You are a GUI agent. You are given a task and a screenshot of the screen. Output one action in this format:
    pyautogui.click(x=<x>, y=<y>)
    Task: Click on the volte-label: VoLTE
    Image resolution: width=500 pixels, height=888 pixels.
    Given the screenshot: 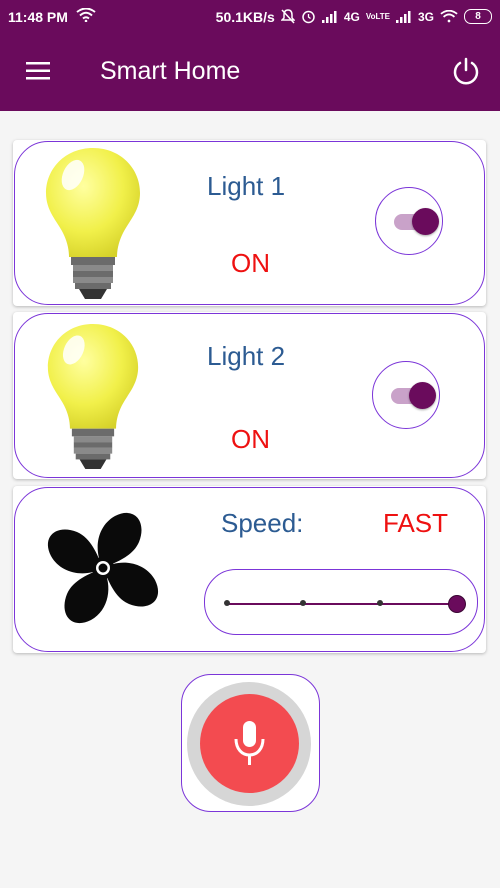 What is the action you would take?
    pyautogui.click(x=377, y=16)
    